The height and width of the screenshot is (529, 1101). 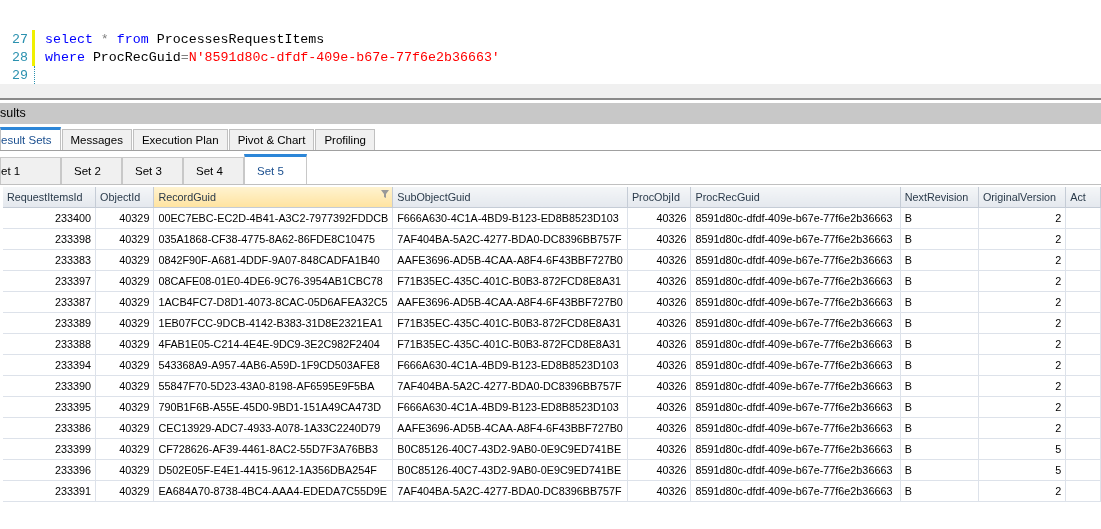 What do you see at coordinates (273, 491) in the screenshot?
I see `table-cell: EA684A70-8738-4BC4-AAA4-EDEDA7C55D9E` at bounding box center [273, 491].